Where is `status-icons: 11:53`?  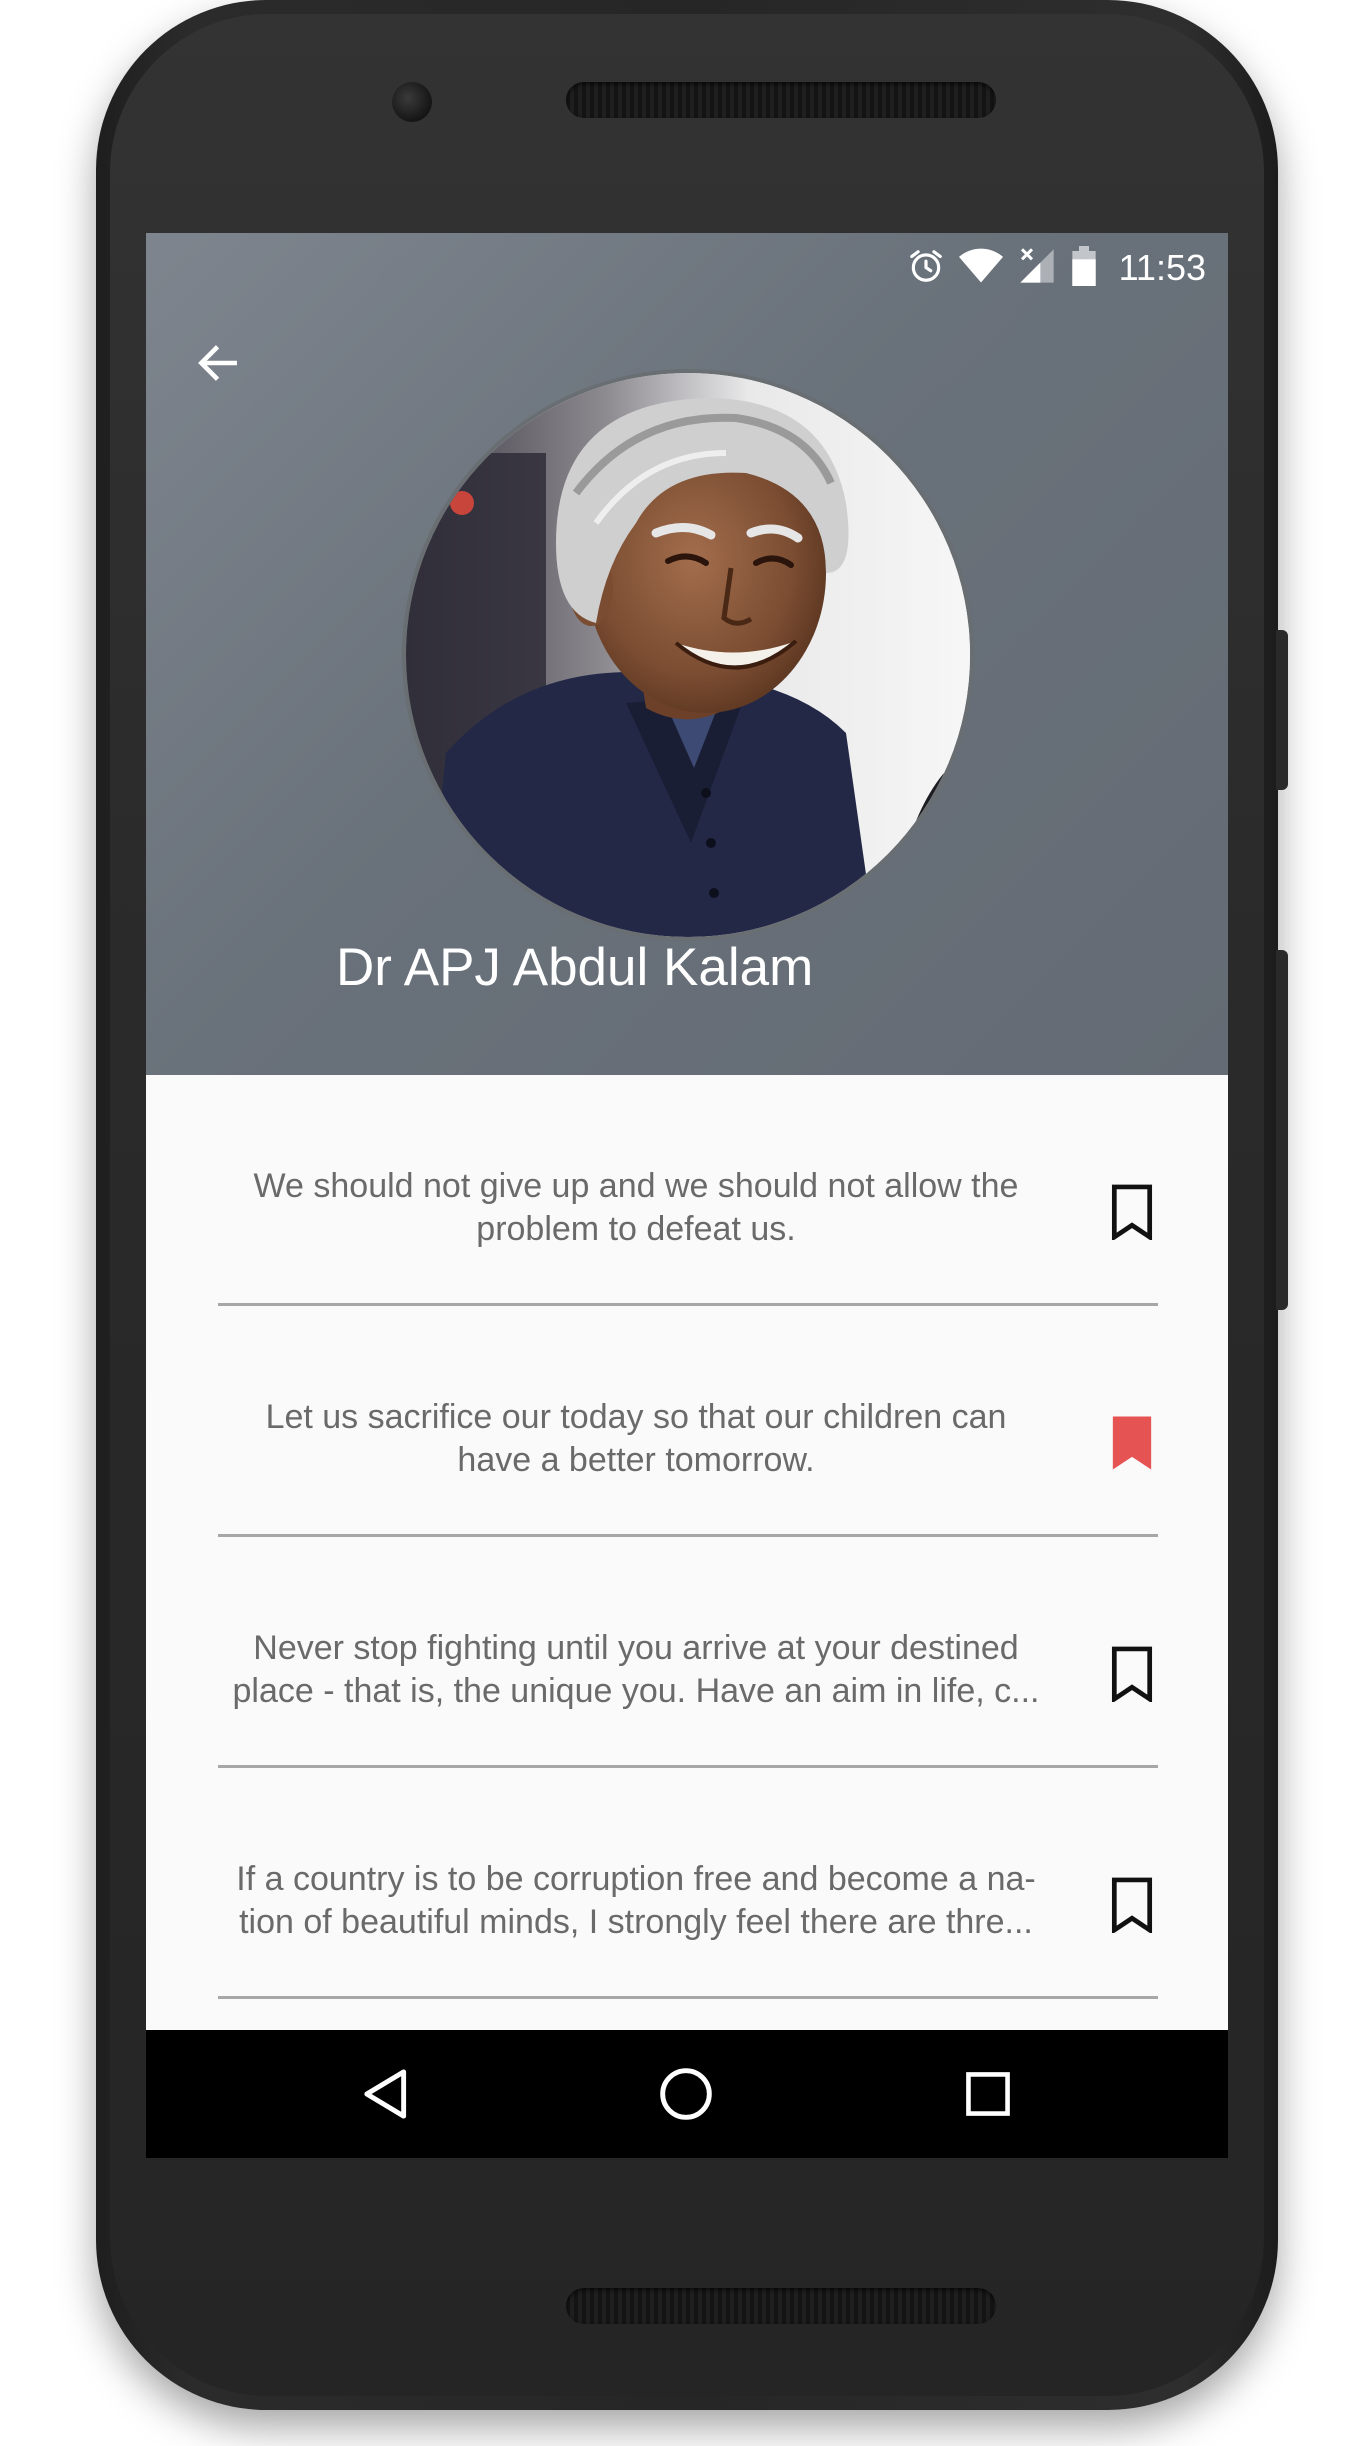
status-icons: 11:53 is located at coordinates (1056, 268).